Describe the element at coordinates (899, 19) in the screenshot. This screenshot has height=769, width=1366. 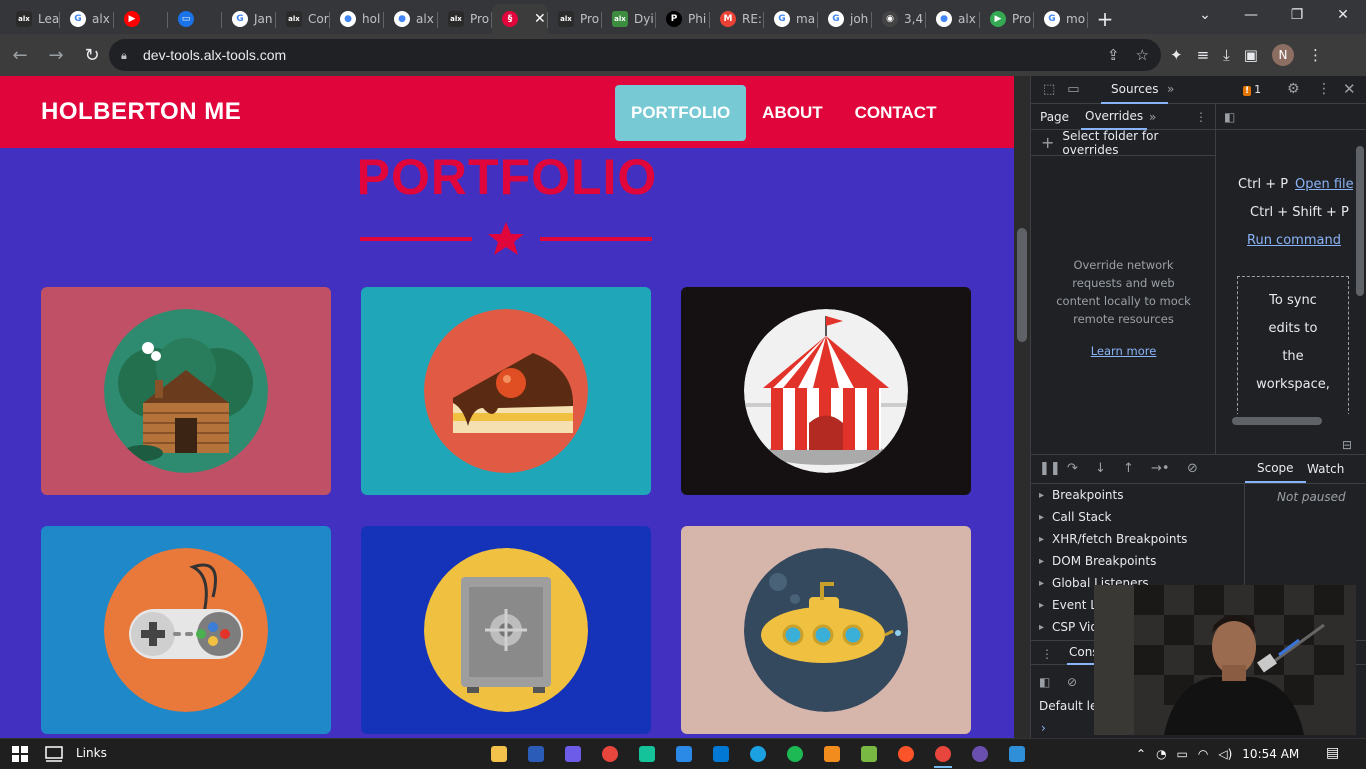
I see `browser-tab: ◉ 3,4` at that location.